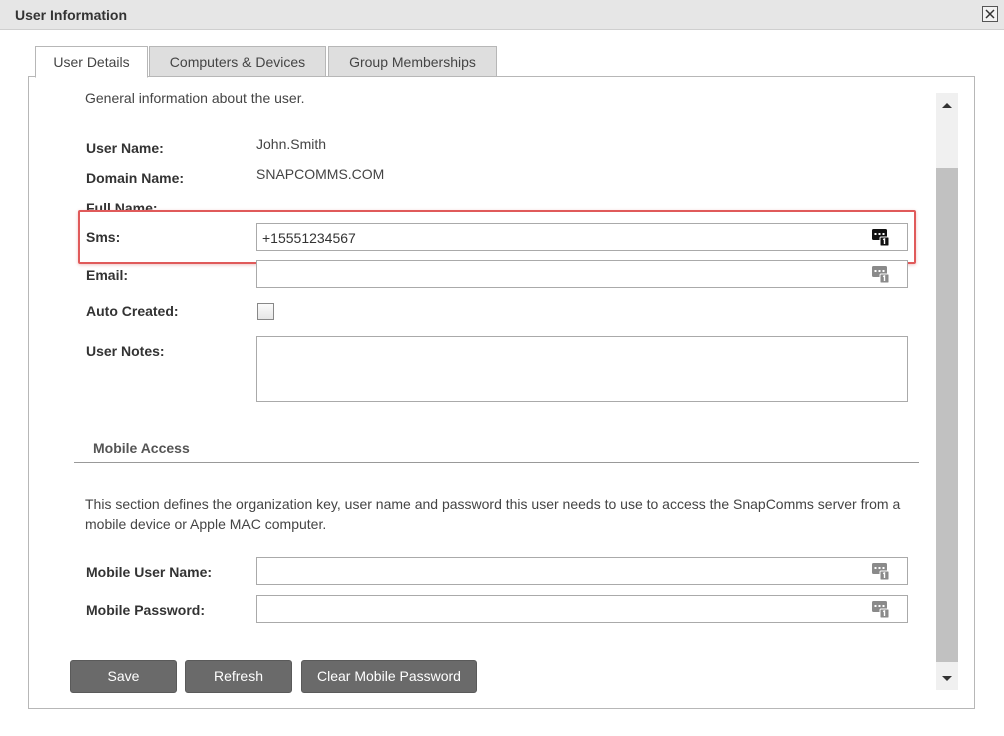 The width and height of the screenshot is (1004, 736). Describe the element at coordinates (582, 274) in the screenshot. I see `email-field` at that location.